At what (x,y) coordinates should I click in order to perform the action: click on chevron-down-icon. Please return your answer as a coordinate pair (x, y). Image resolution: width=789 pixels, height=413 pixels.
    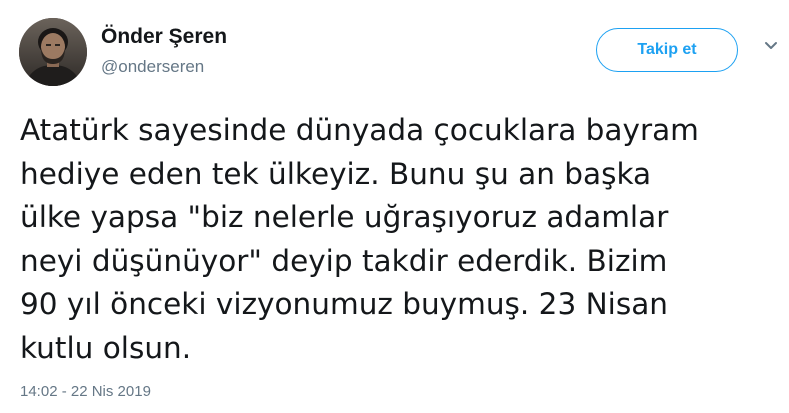
    Looking at the image, I should click on (771, 46).